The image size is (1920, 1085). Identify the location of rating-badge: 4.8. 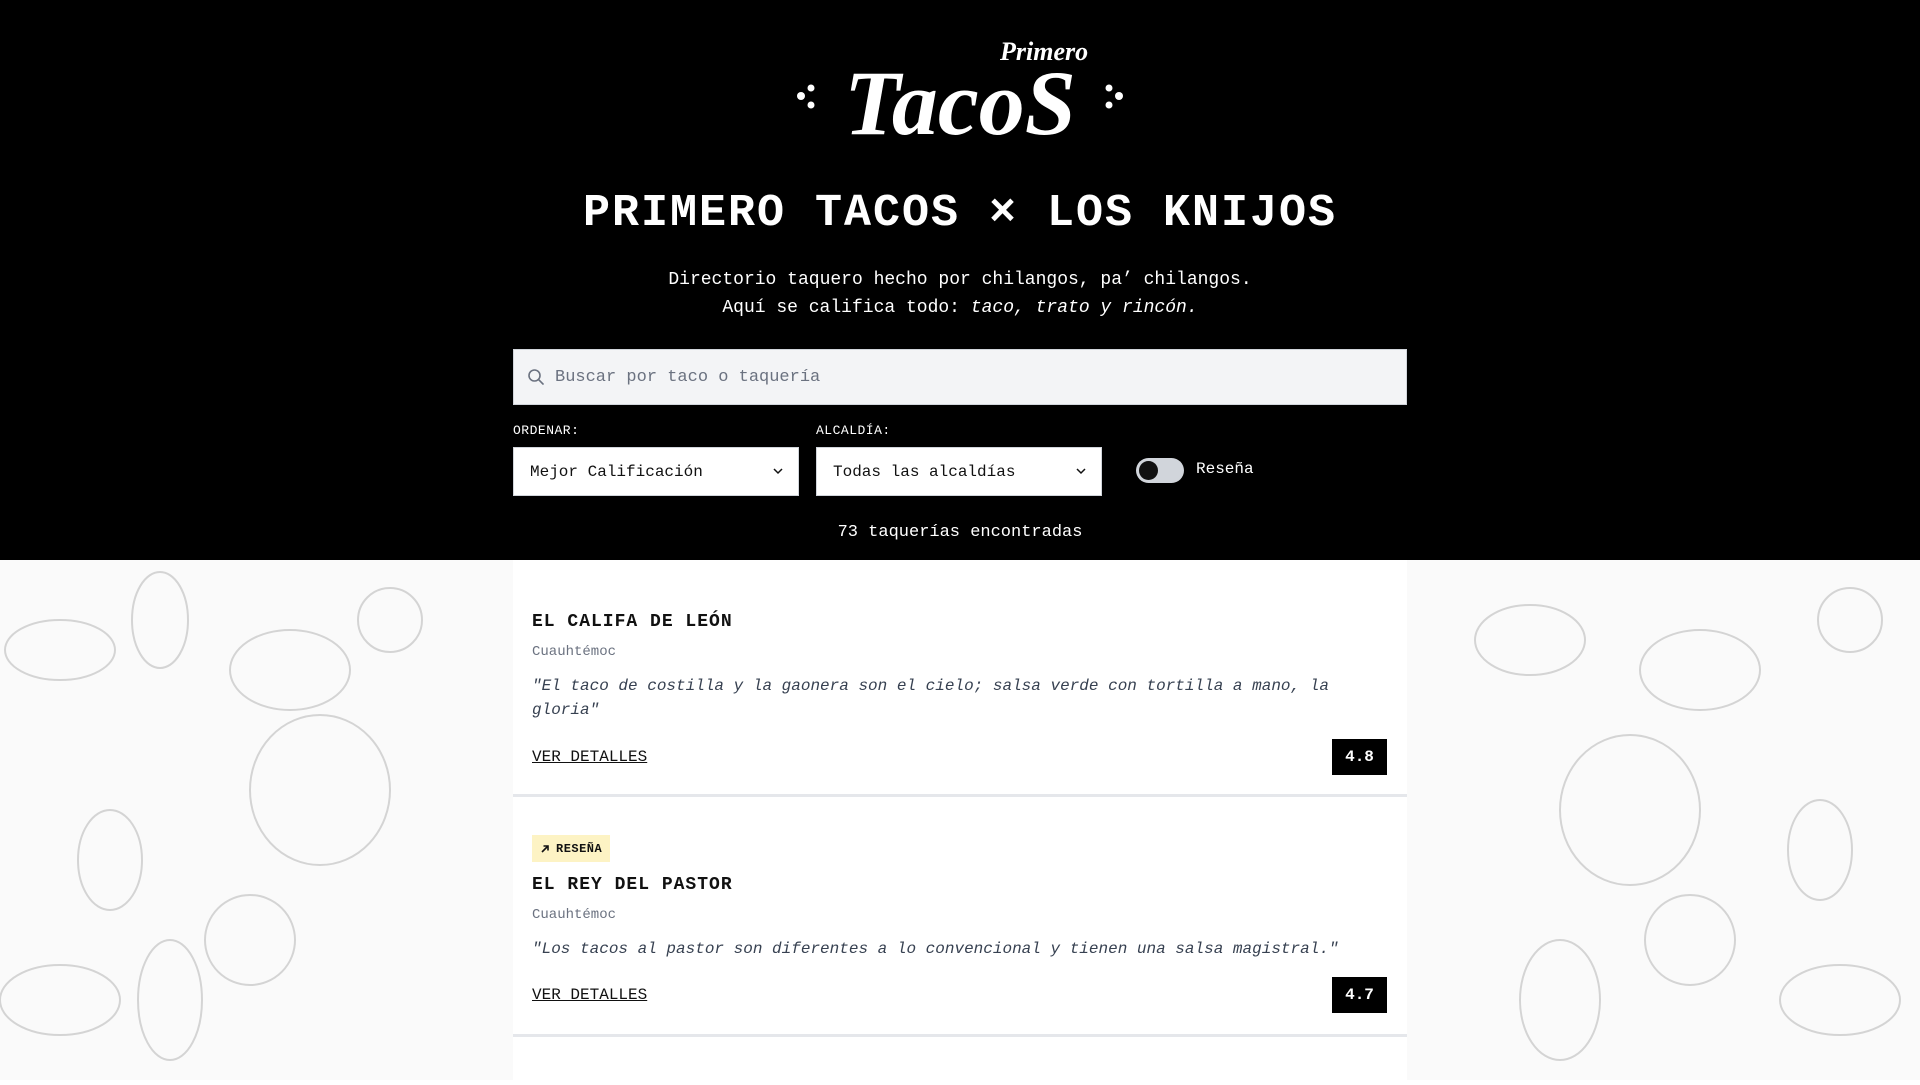
(1359, 757).